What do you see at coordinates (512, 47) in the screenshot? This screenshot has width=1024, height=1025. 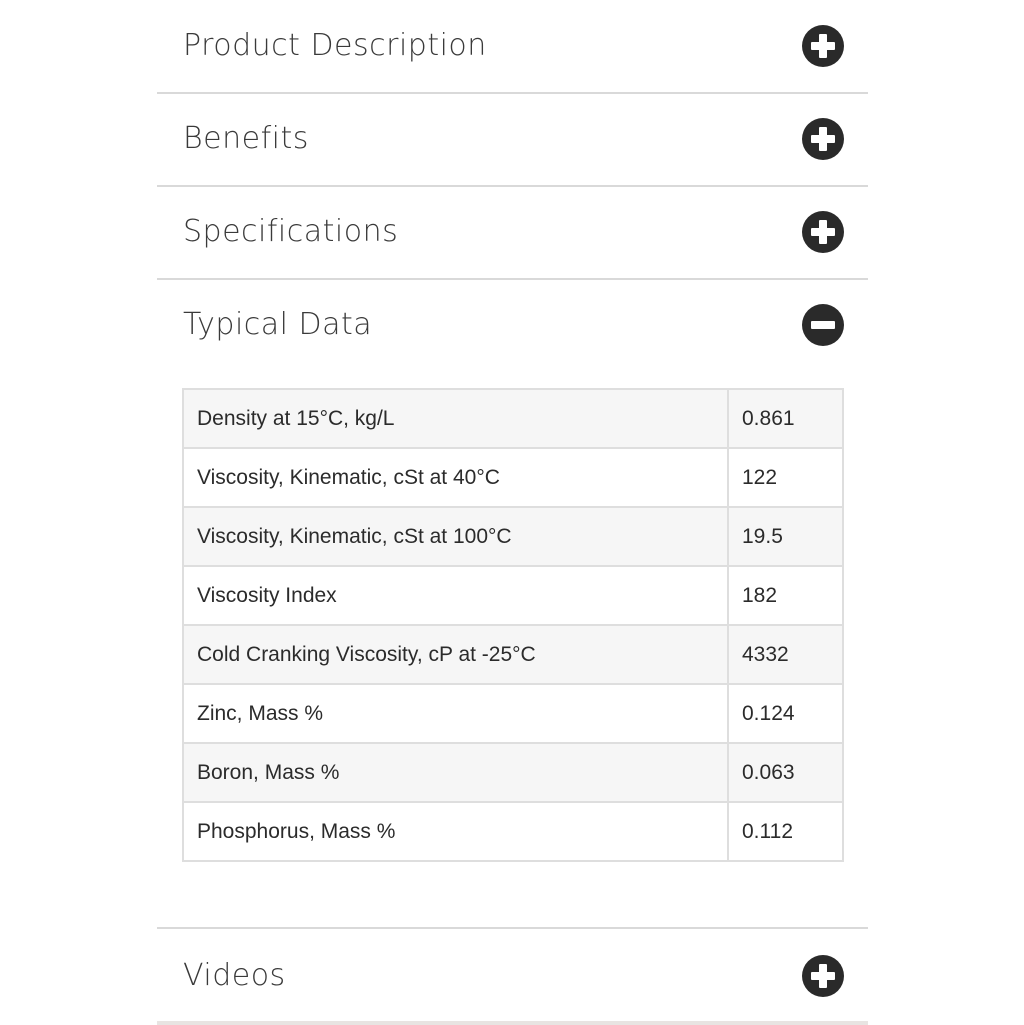 I see `section-product-description: Product Description` at bounding box center [512, 47].